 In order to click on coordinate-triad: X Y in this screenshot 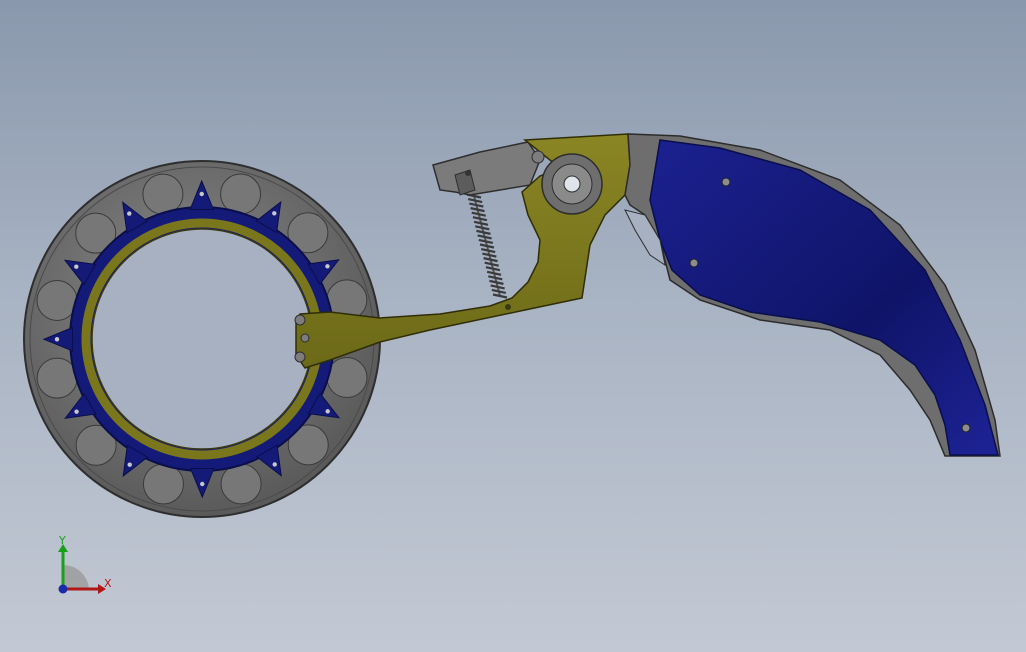, I will do `click(85, 564)`.